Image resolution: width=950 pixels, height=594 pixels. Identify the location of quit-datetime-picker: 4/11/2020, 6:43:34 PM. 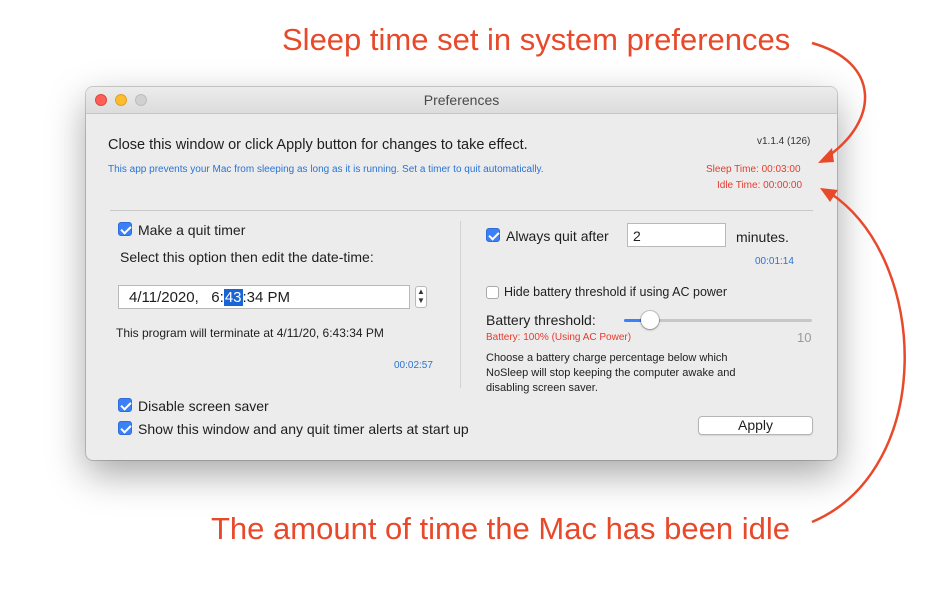
(264, 297).